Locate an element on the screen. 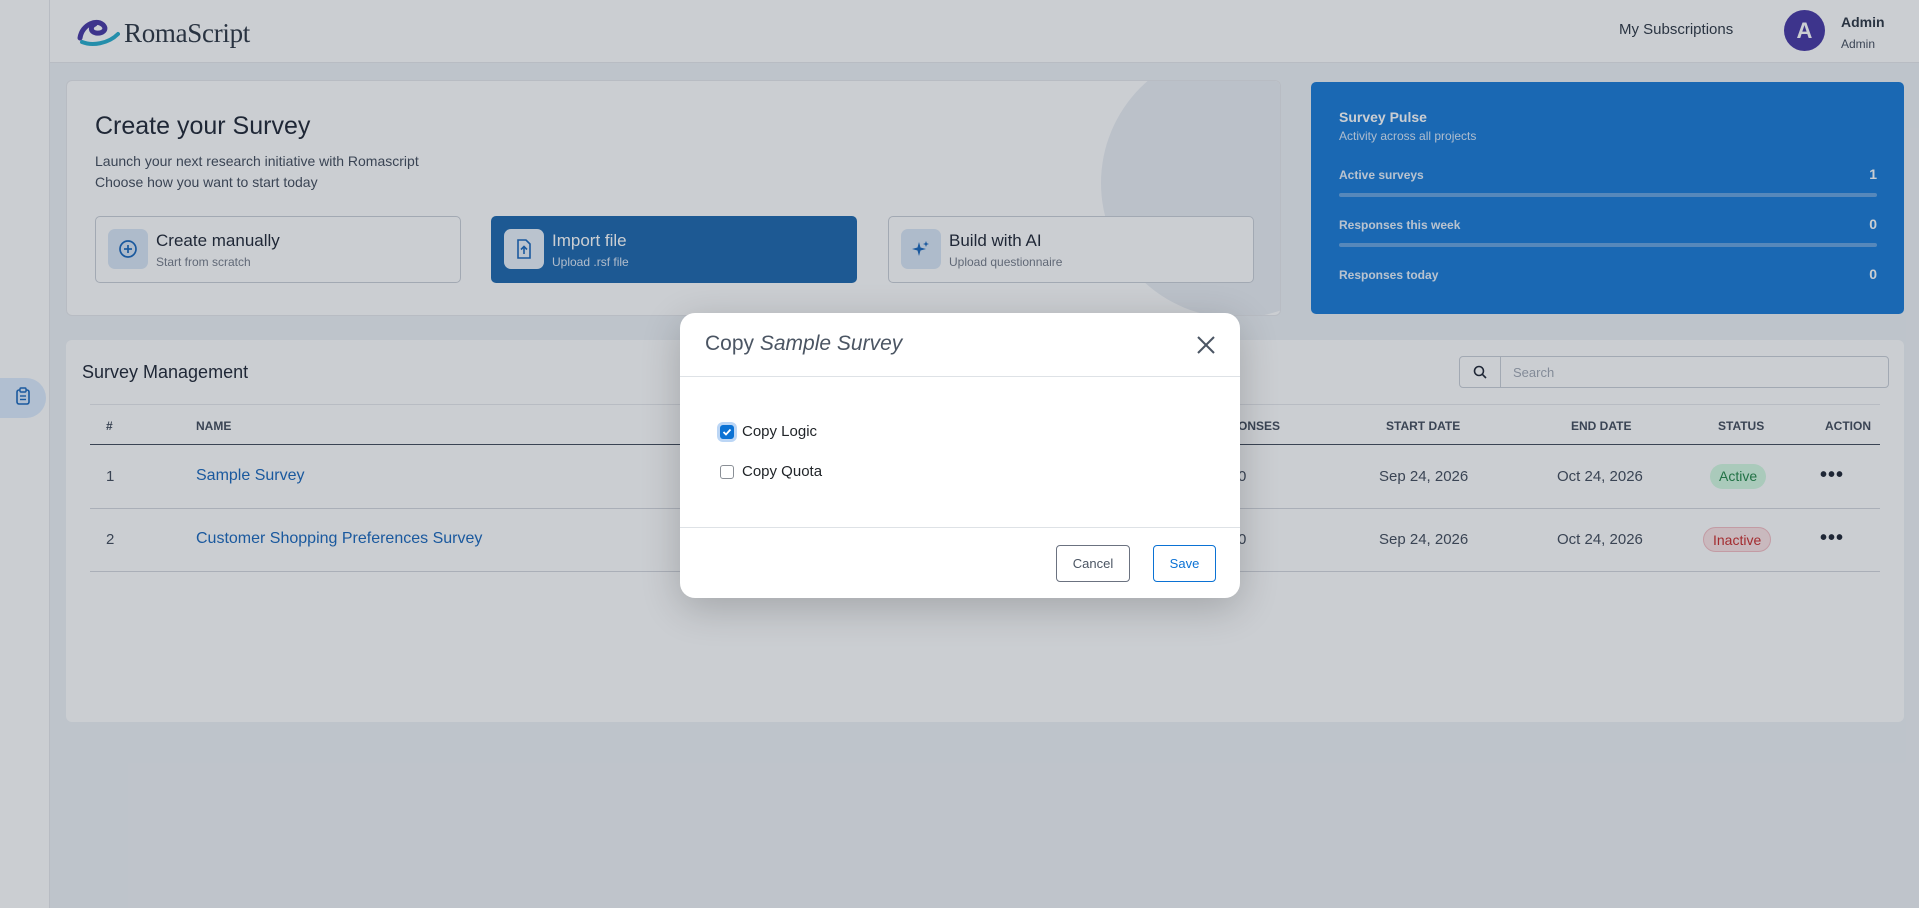  copy-quota-checkbox is located at coordinates (727, 471).